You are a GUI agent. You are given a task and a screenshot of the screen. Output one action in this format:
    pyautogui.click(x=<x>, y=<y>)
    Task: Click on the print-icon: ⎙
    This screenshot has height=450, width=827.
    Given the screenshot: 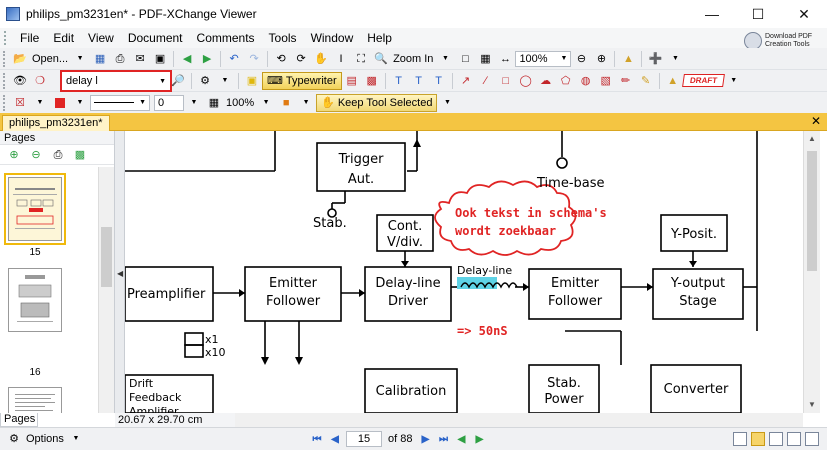 What is the action you would take?
    pyautogui.click(x=120, y=59)
    